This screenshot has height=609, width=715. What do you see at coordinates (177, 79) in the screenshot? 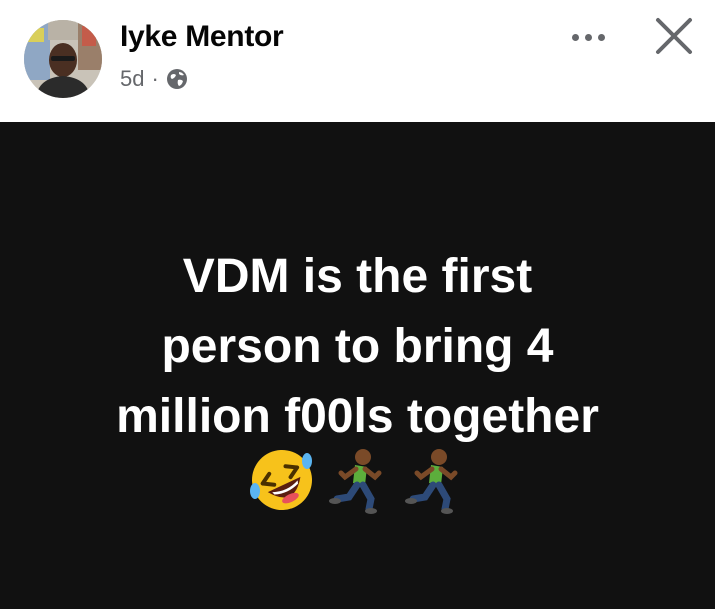
I see `globe-icon` at bounding box center [177, 79].